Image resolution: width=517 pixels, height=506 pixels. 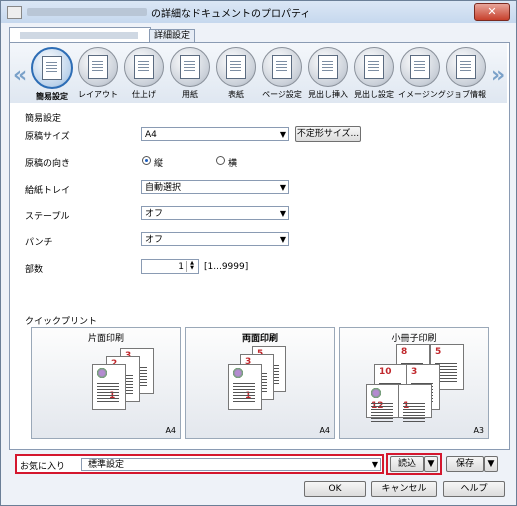 I want to click on original-size-select: A4 ▼, so click(x=215, y=134).